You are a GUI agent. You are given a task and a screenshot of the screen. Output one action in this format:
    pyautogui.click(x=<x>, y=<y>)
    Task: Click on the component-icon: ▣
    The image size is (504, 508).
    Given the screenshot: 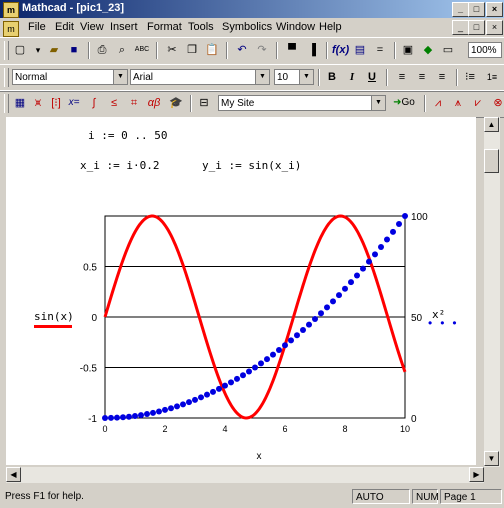 What is the action you would take?
    pyautogui.click(x=408, y=50)
    